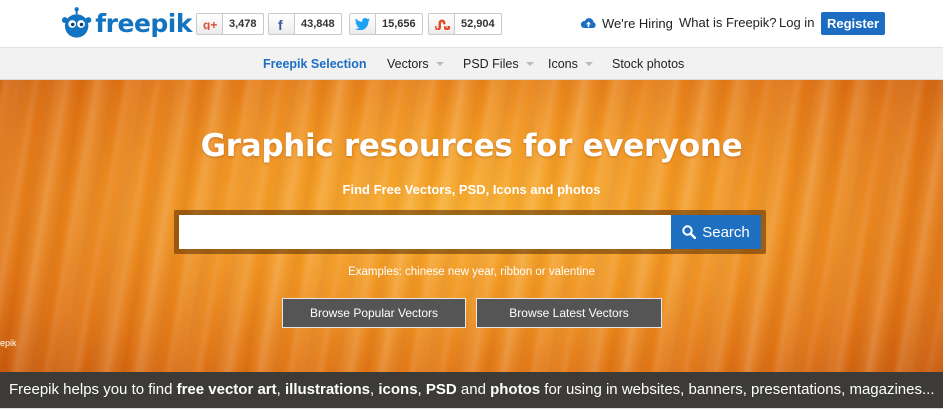  I want to click on google-plus-icon: g+, so click(210, 24).